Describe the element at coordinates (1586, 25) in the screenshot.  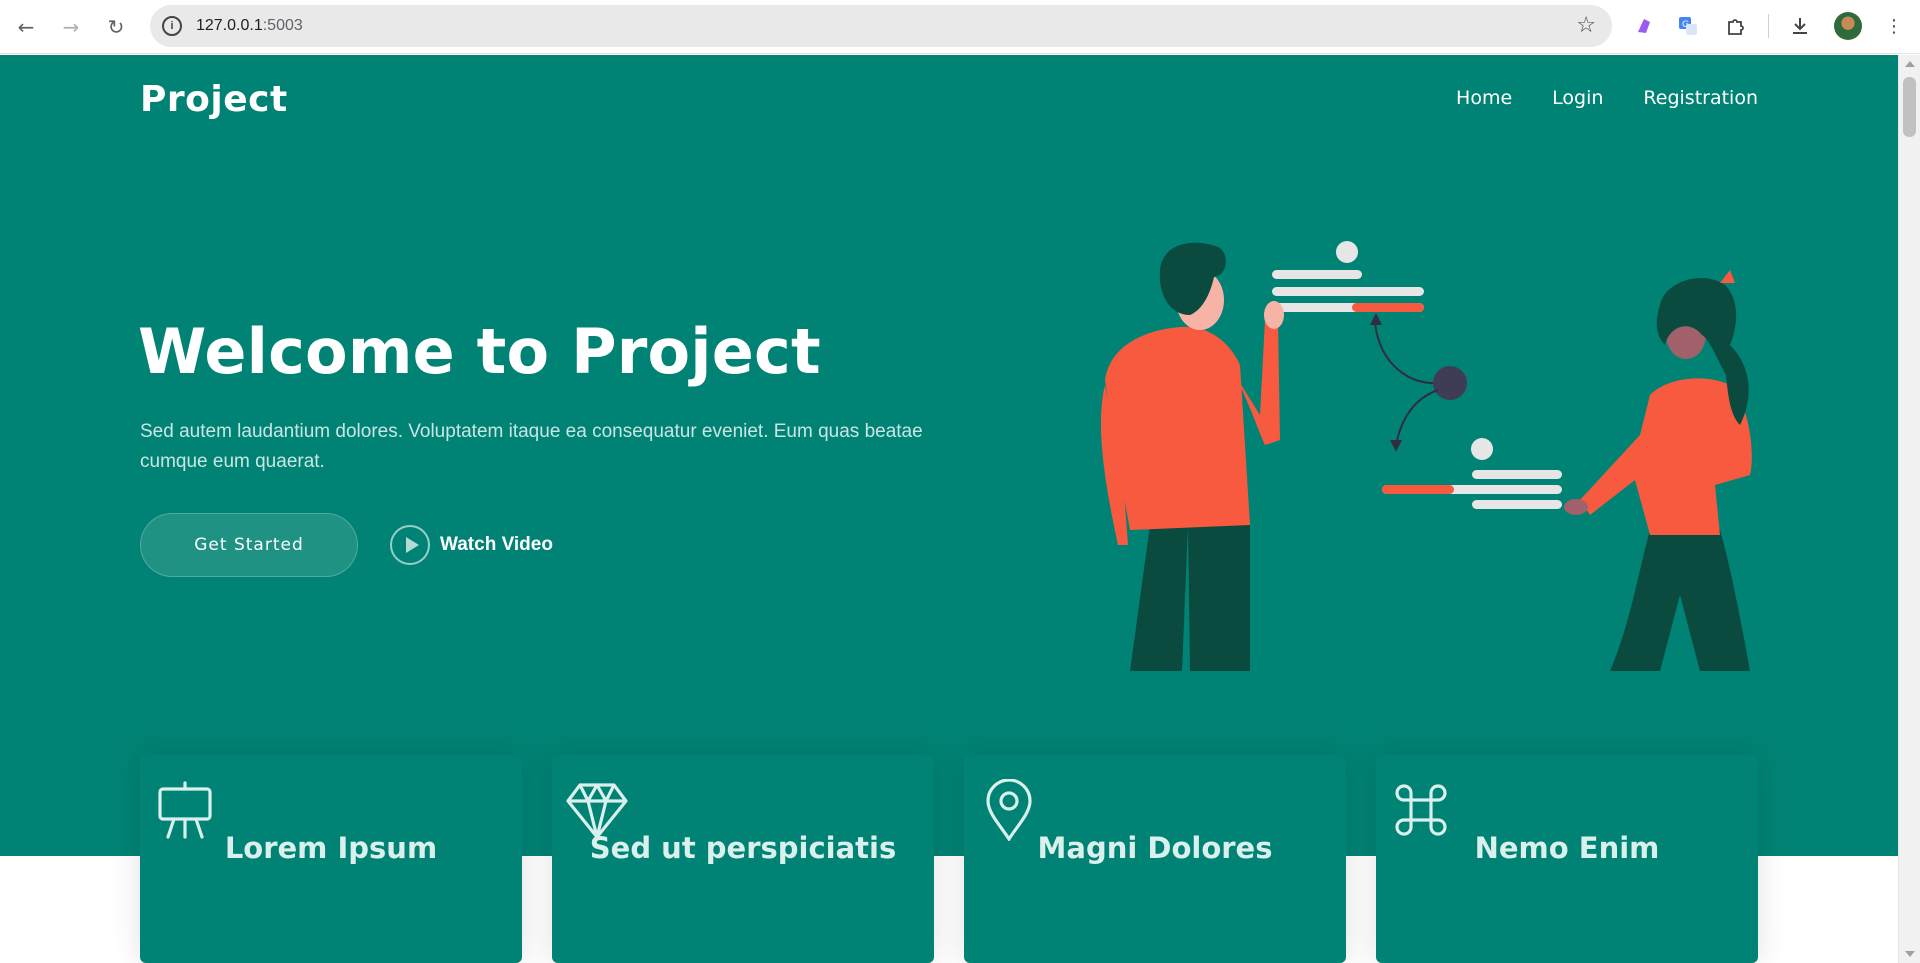
I see `bookmark-star-icon: ☆` at that location.